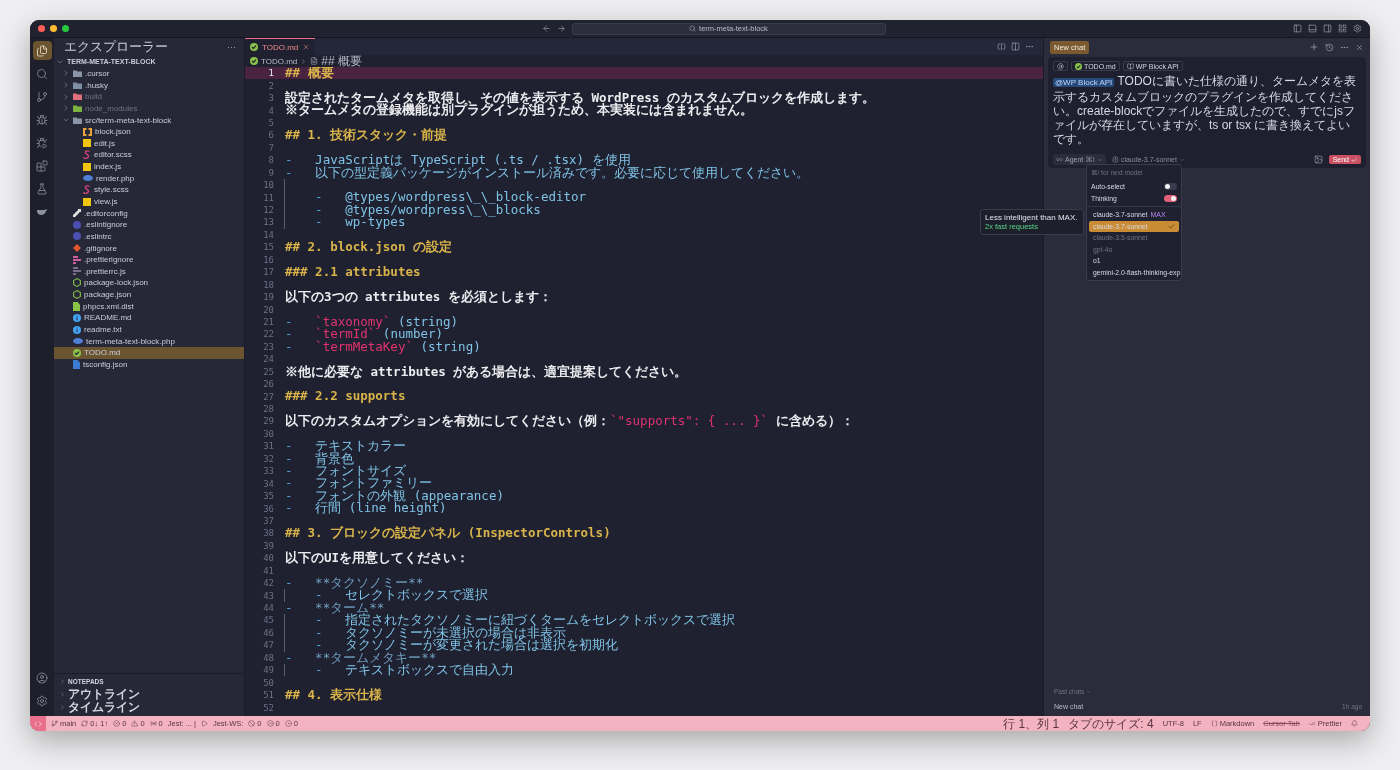 The height and width of the screenshot is (770, 1400). I want to click on back-arrow-icon, so click(546, 28).